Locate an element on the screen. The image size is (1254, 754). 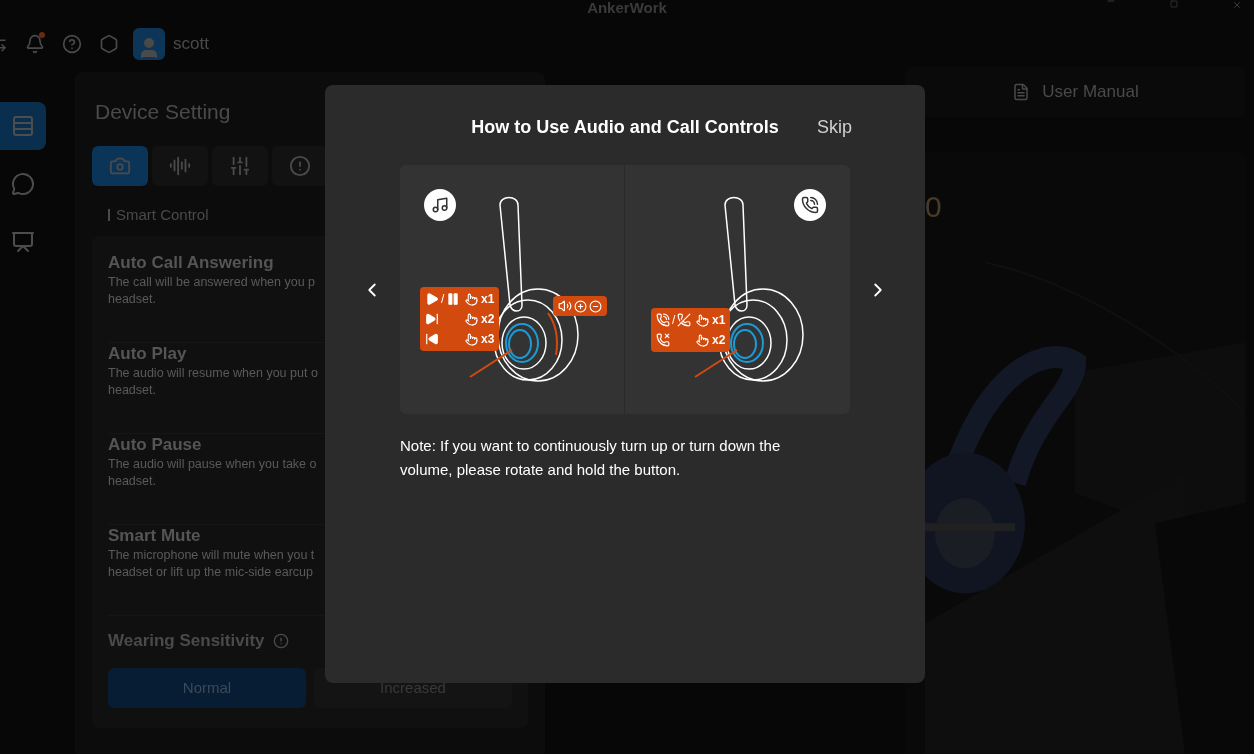
tap-count: x3 is located at coordinates (488, 339).